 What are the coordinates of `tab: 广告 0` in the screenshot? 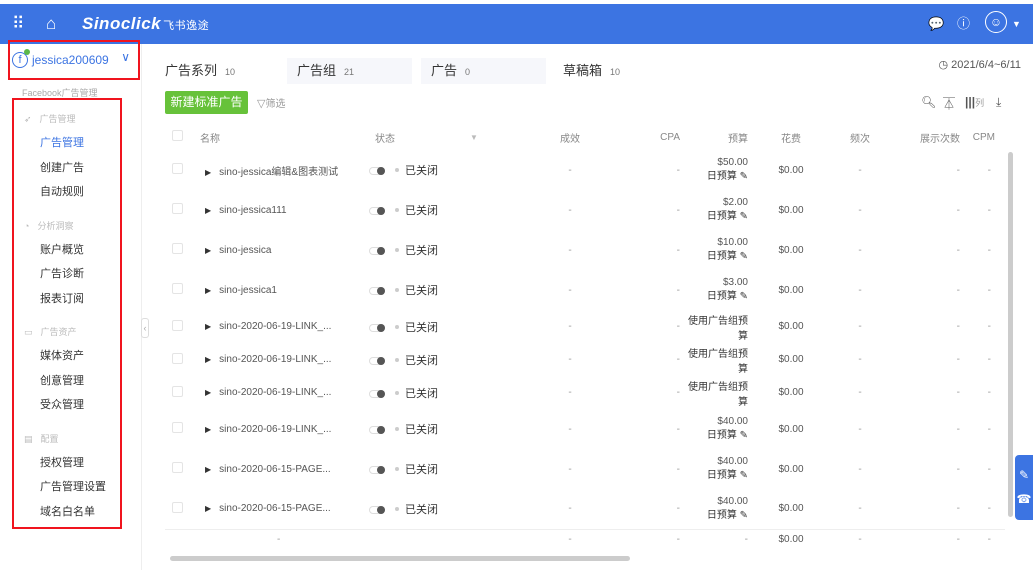 It's located at (483, 71).